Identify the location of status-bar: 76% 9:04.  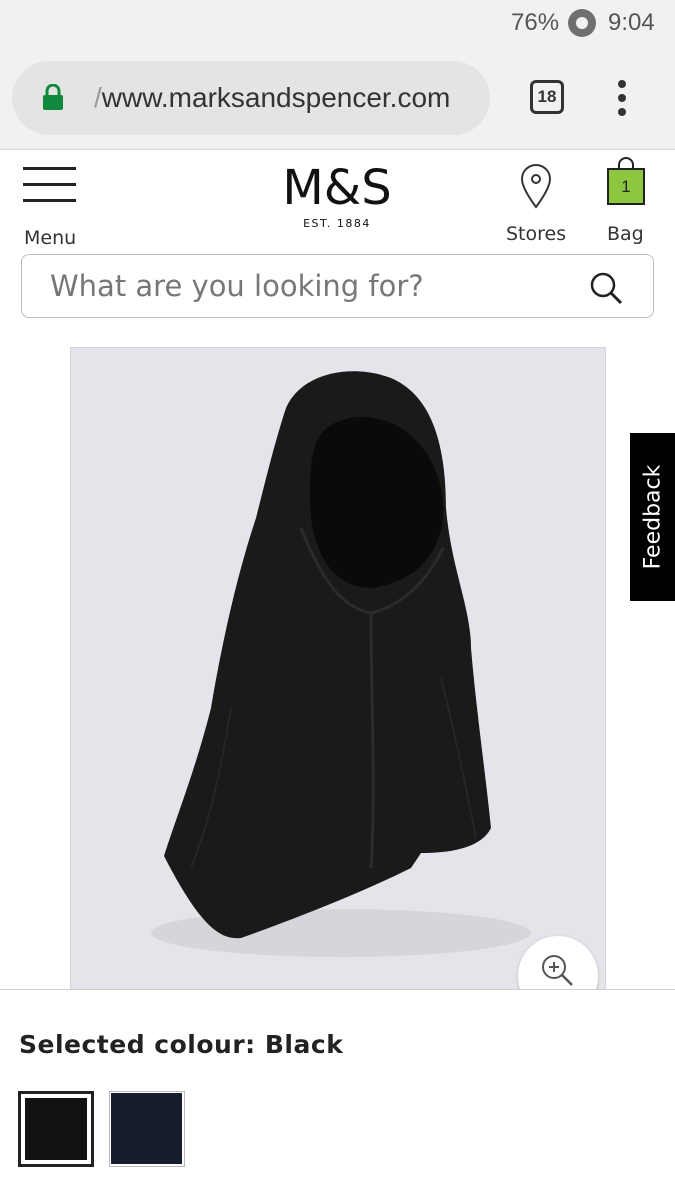
(337, 24).